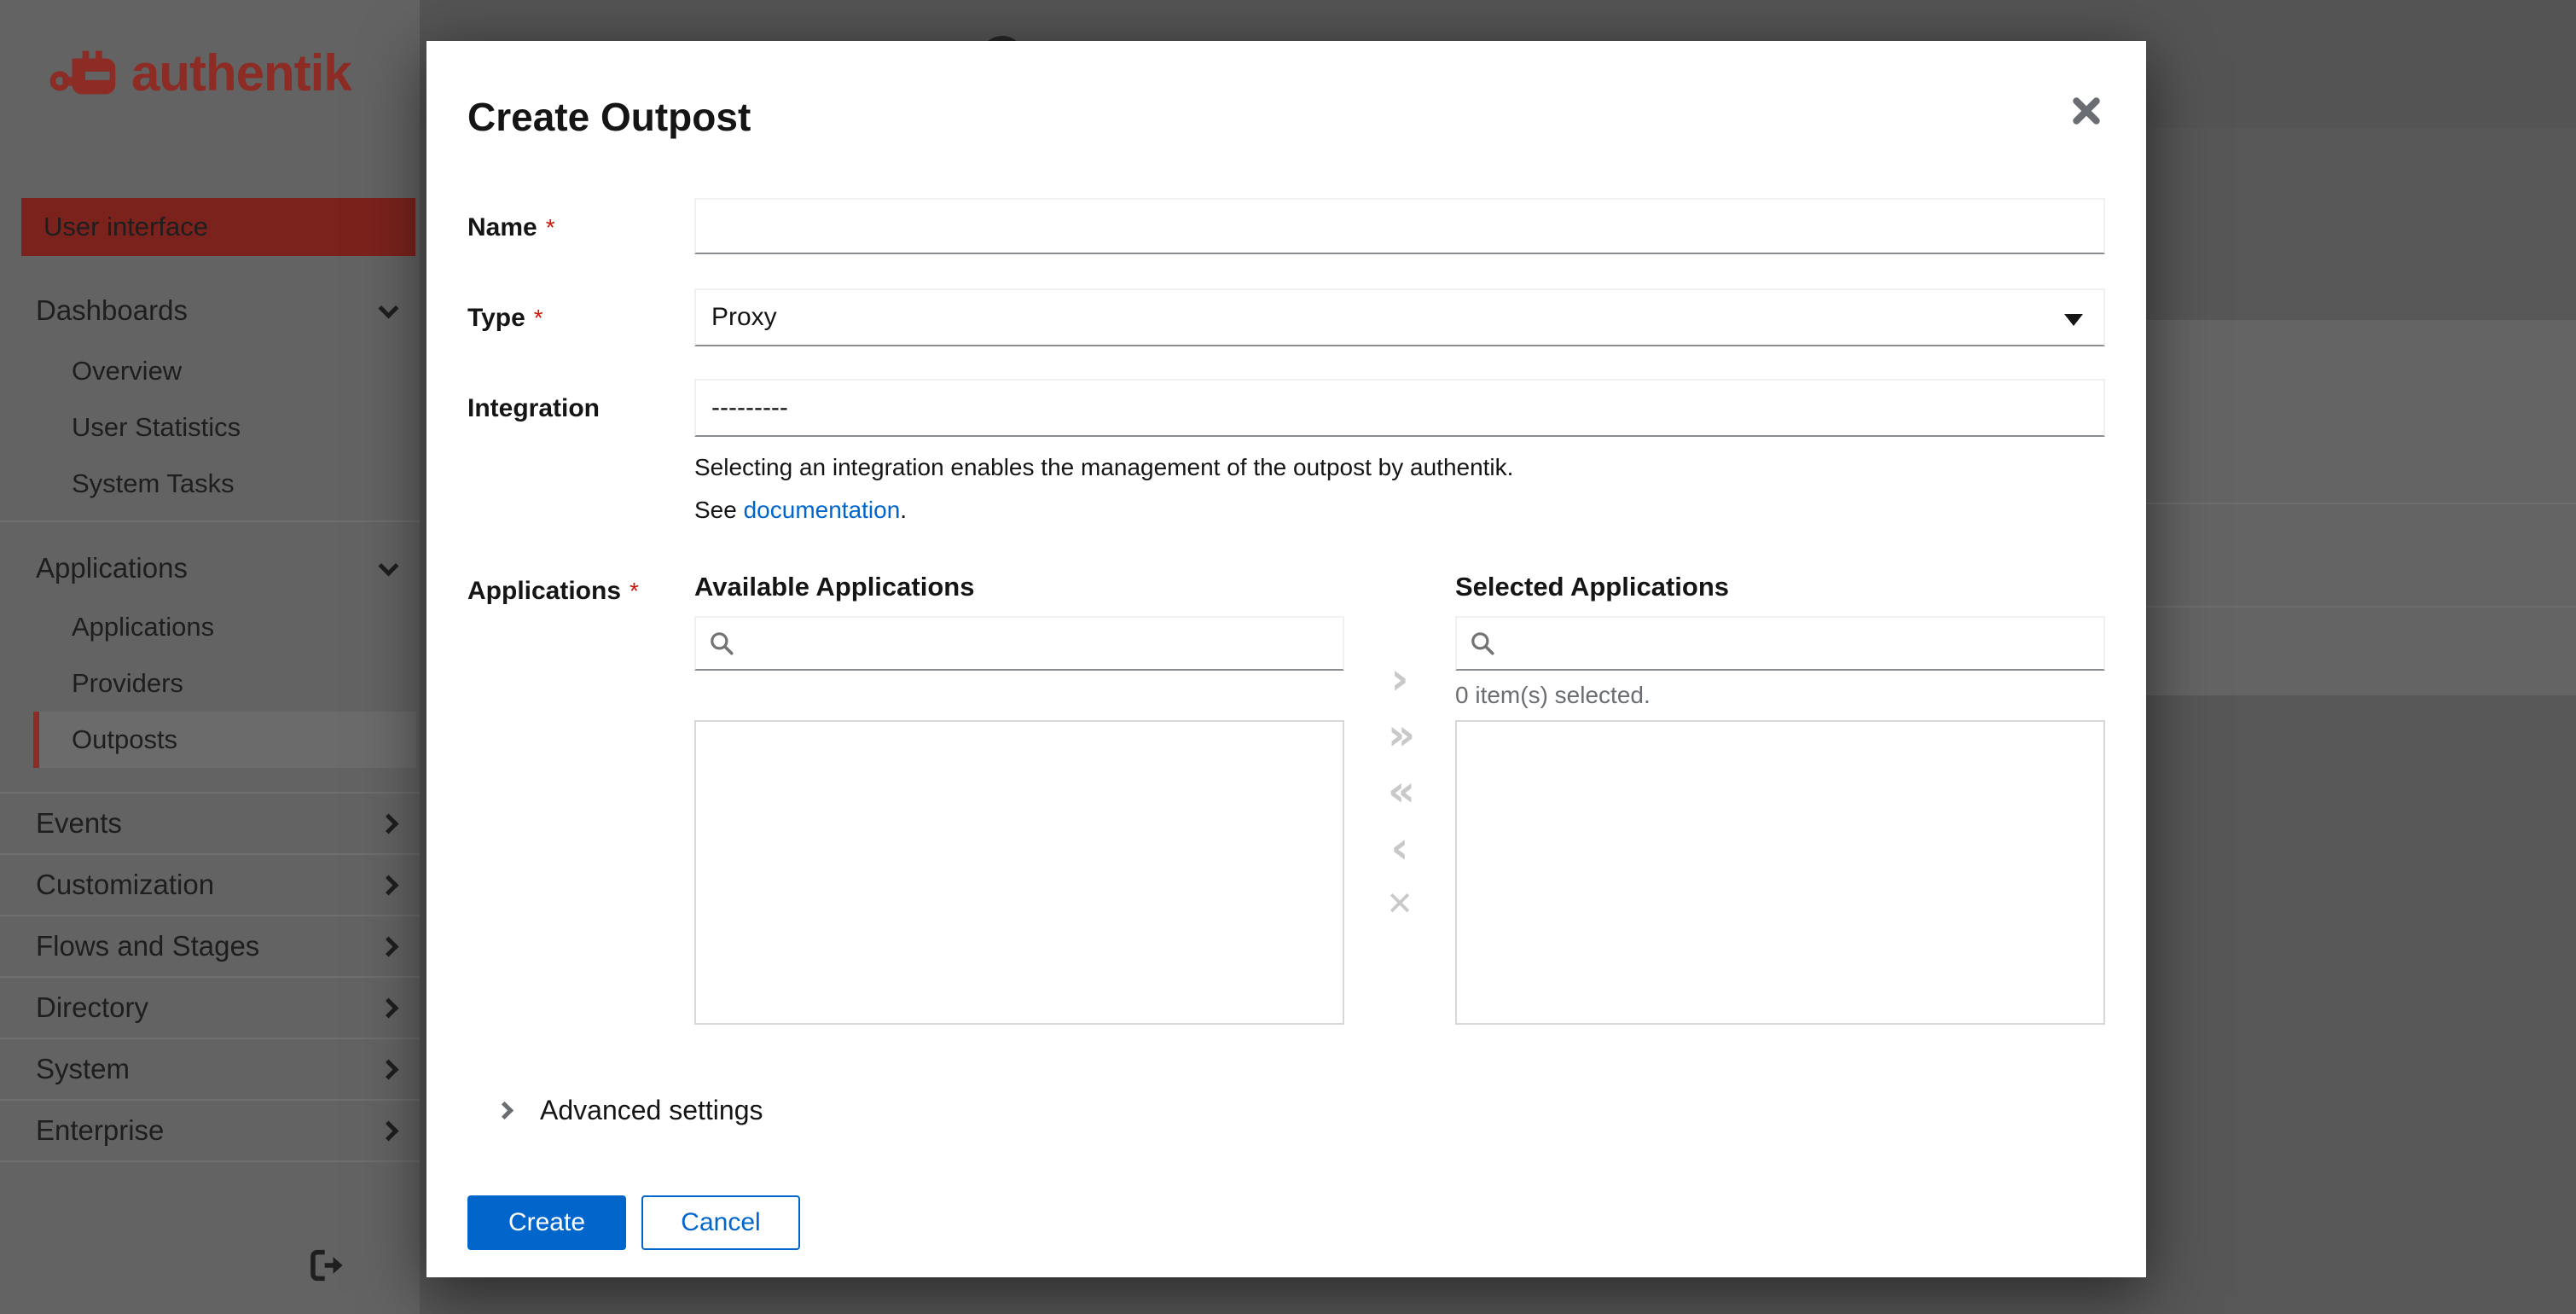 The width and height of the screenshot is (2576, 1314). Describe the element at coordinates (82, 72) in the screenshot. I see `authentik-logo-icon` at that location.